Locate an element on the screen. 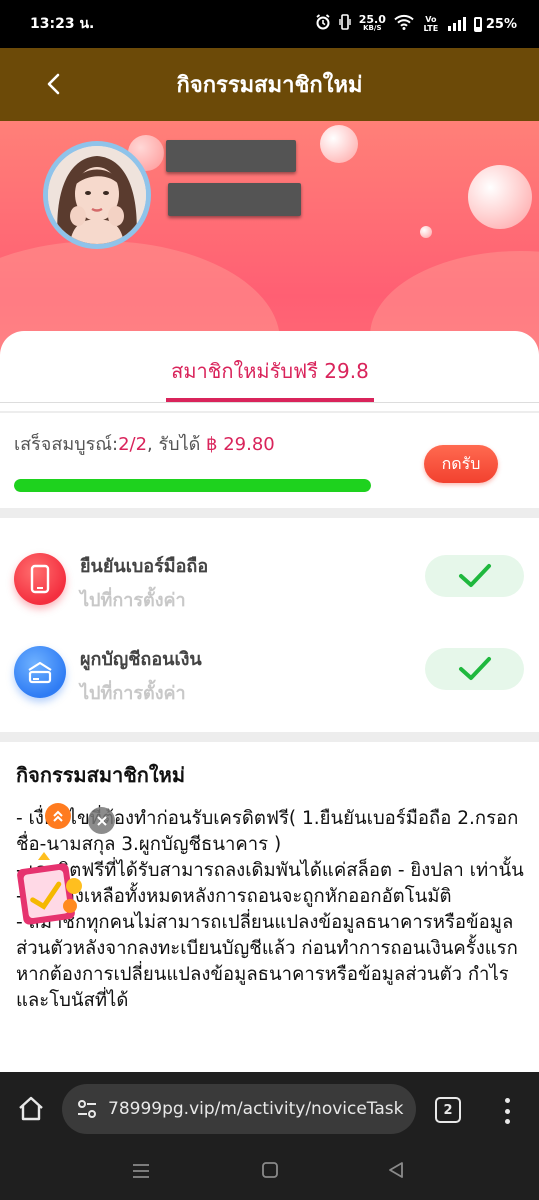 Image resolution: width=539 pixels, height=1200 pixels. claim-button: กดรับ is located at coordinates (461, 464).